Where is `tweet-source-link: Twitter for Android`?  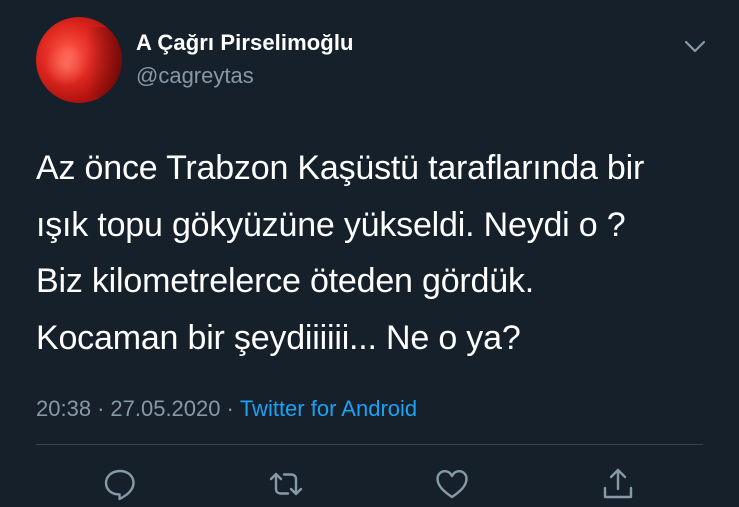
tweet-source-link: Twitter for Android is located at coordinates (328, 408).